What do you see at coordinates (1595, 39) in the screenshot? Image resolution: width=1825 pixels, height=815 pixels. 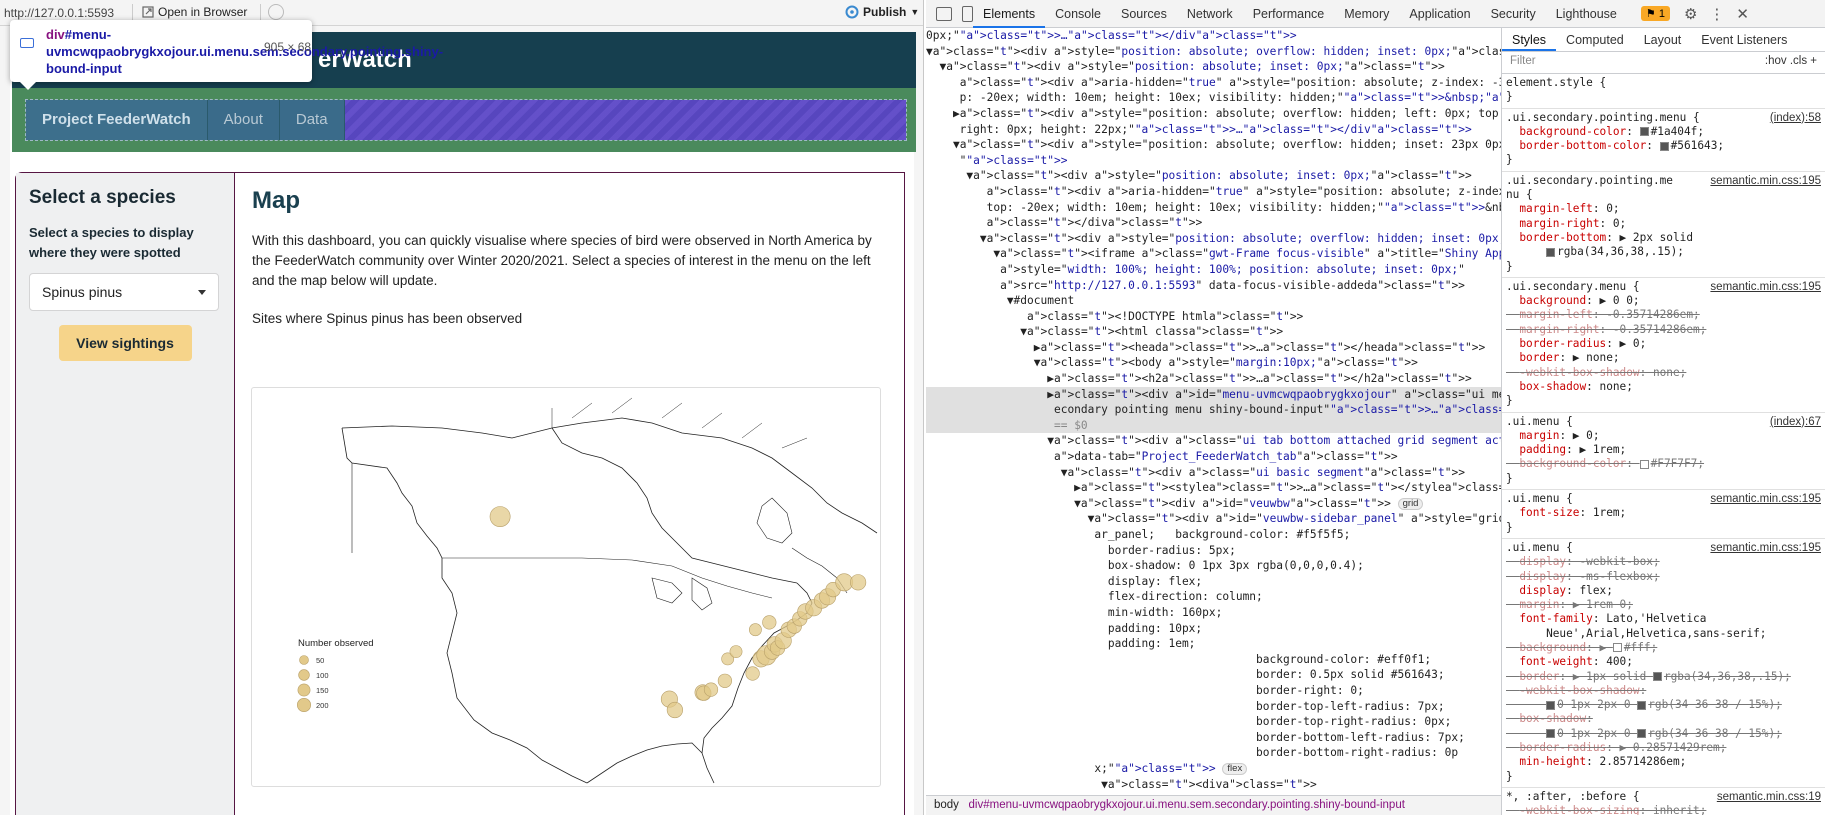 I see `tab-computed: Computed` at bounding box center [1595, 39].